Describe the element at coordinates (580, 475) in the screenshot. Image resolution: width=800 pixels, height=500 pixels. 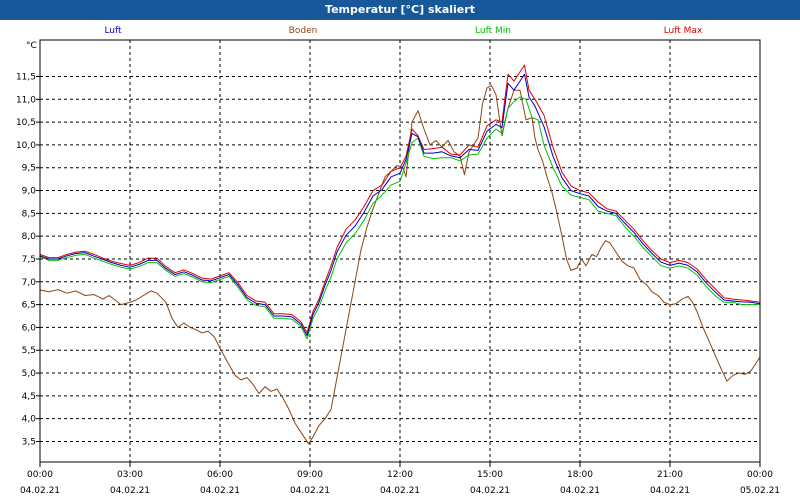
I see `x-tick-time-label: 18:00` at that location.